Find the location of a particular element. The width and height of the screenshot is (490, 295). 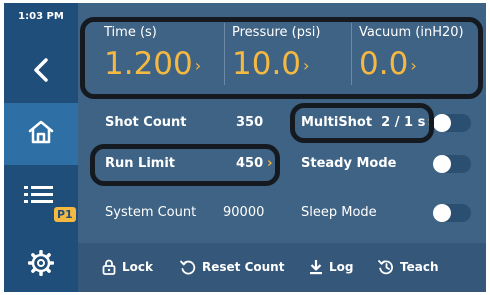

multishot-highlight is located at coordinates (362, 123).